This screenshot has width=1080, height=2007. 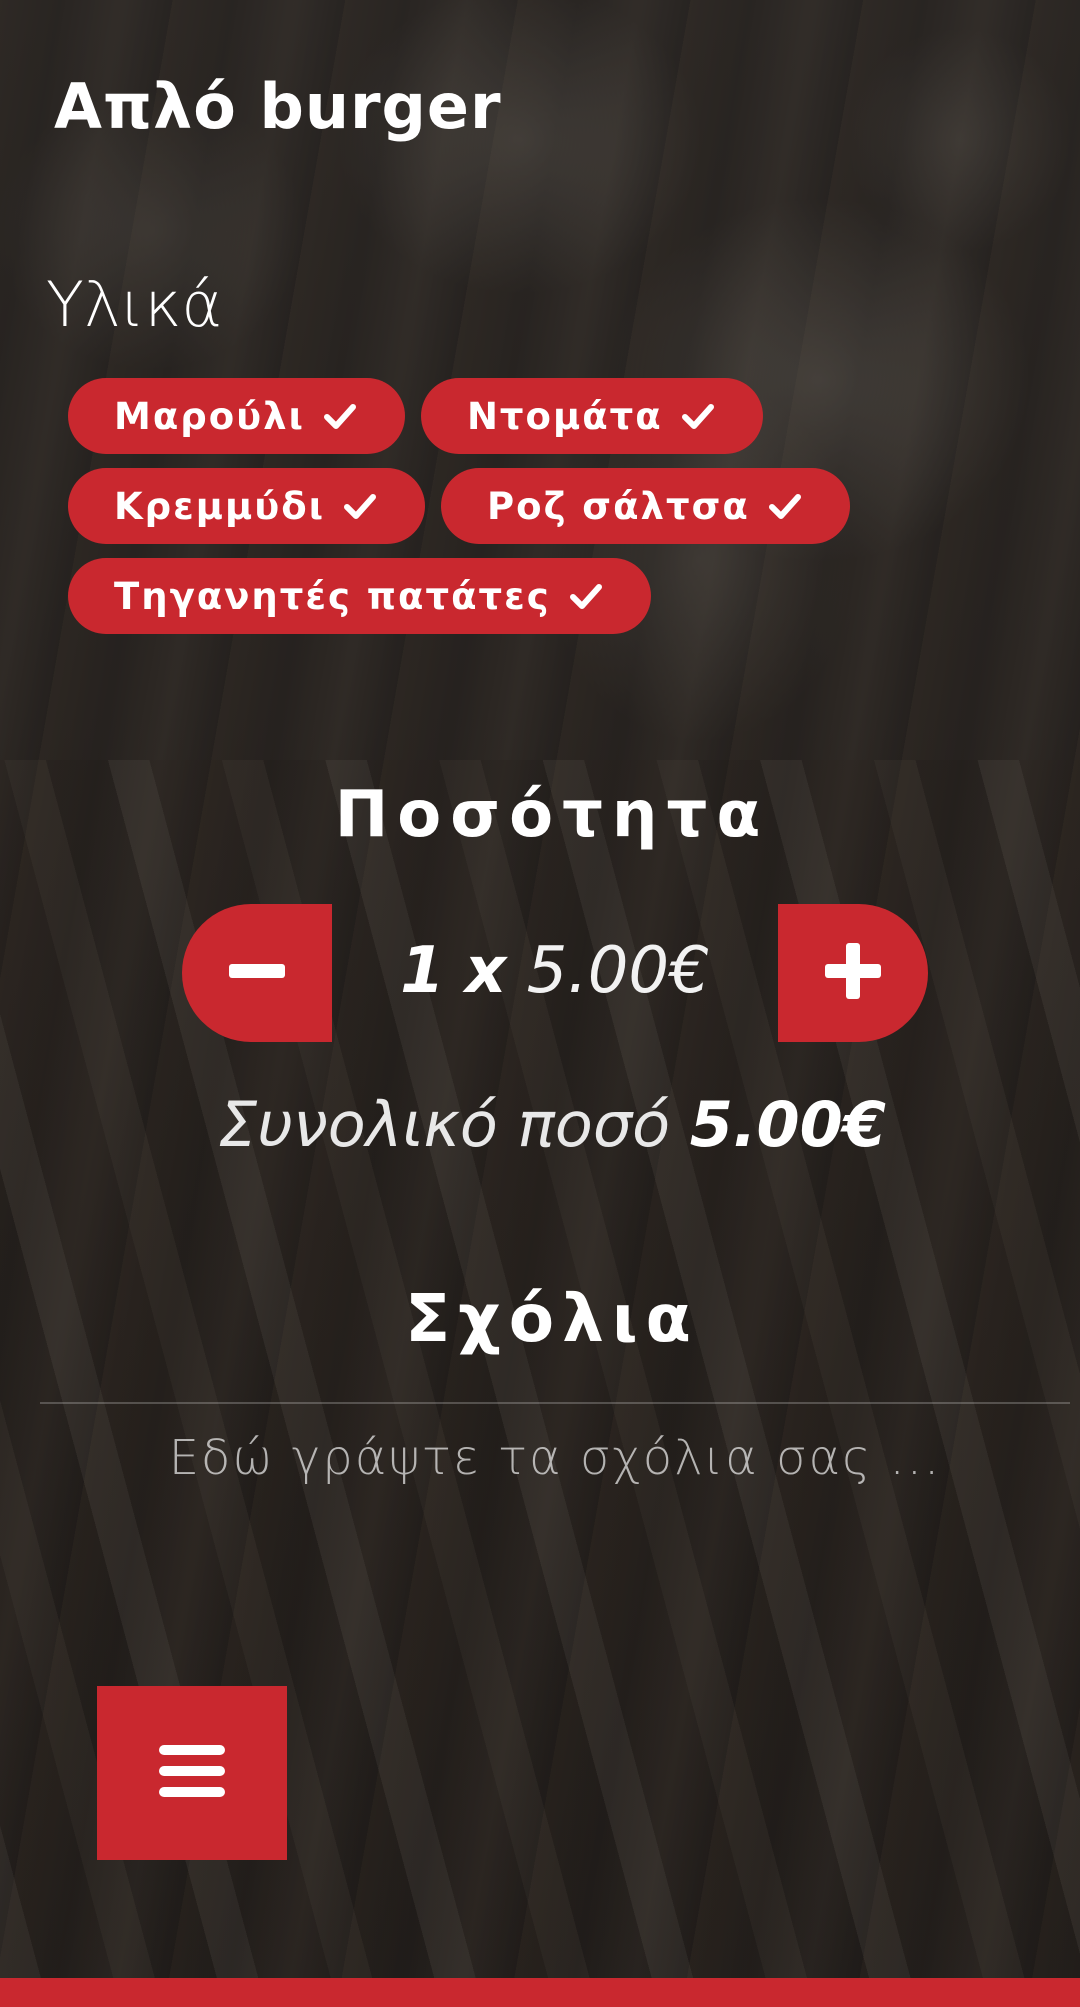 I want to click on decrease-quantity-button, so click(x=257, y=973).